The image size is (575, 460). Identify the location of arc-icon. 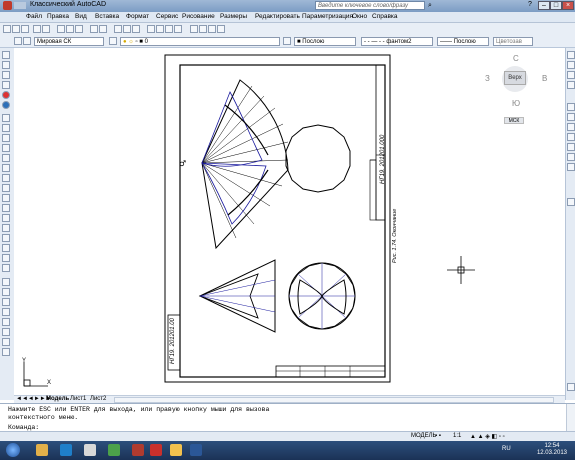
(6, 138).